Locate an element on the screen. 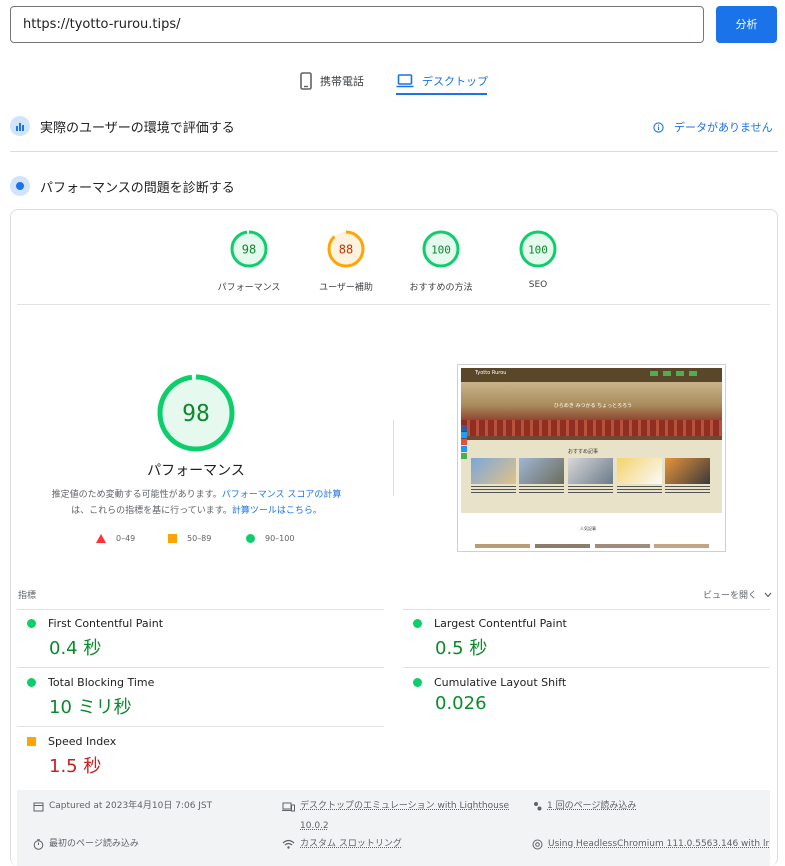 Image resolution: width=785 pixels, height=866 pixels. tab-mobile-label: 携帯電話 is located at coordinates (342, 81).